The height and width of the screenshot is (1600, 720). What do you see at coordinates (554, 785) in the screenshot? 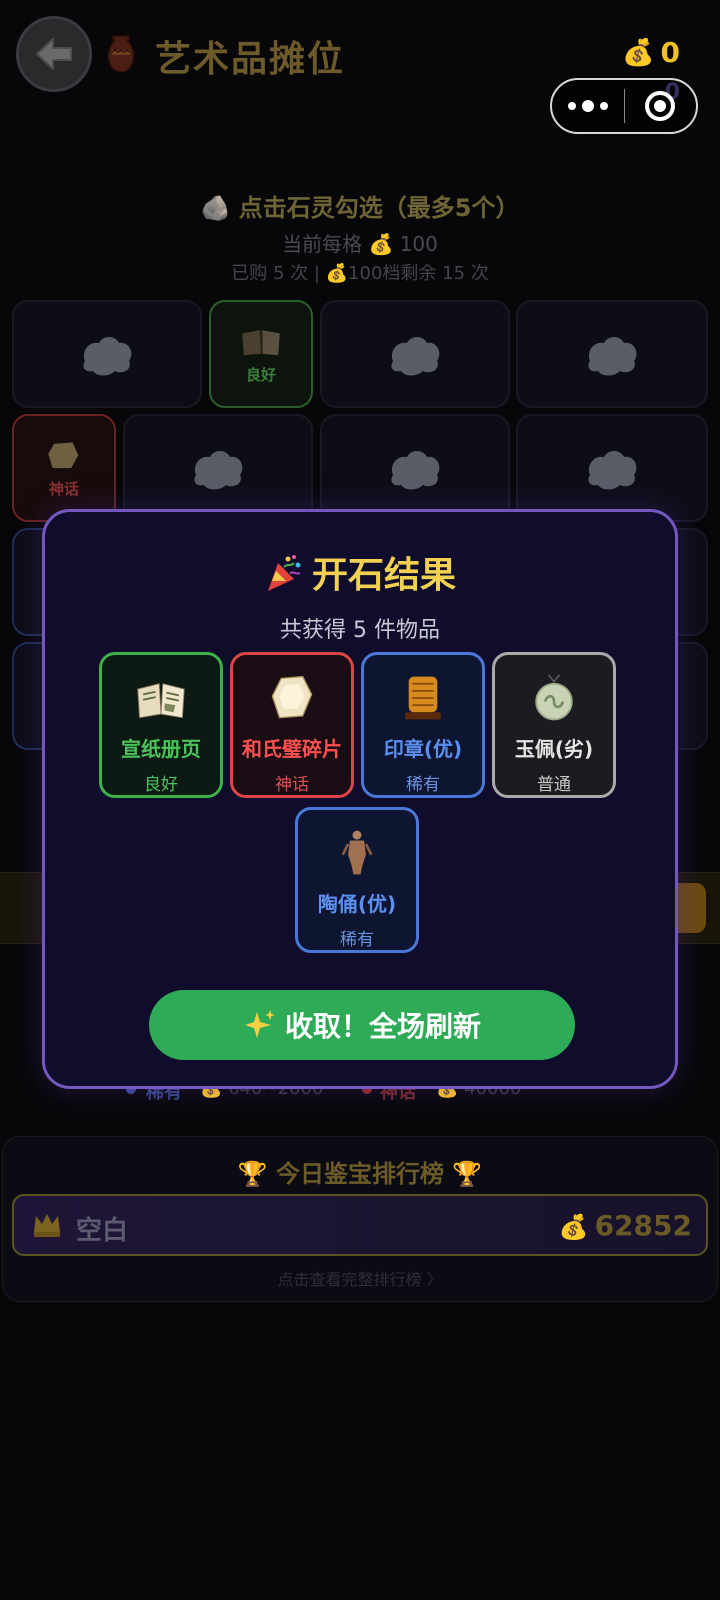
I see `item-rarity: 普通` at bounding box center [554, 785].